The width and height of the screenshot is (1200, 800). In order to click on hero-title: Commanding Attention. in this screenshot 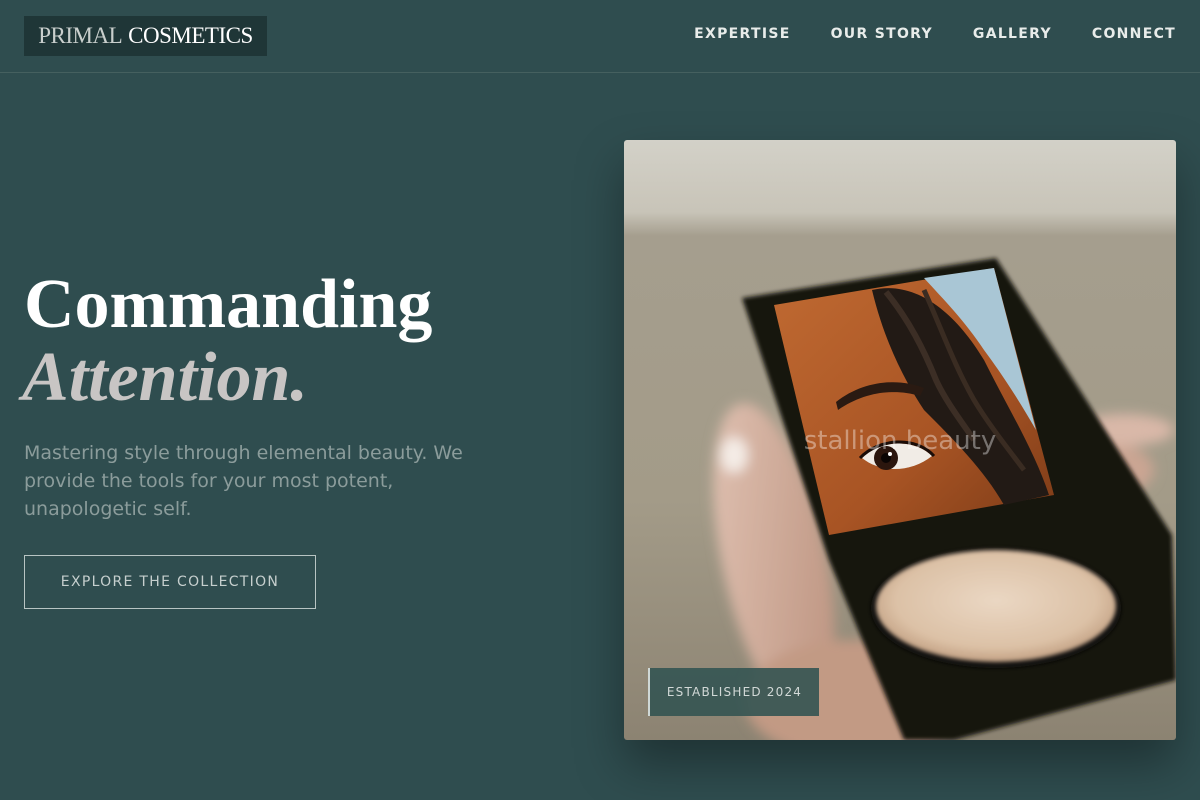, I will do `click(227, 341)`.